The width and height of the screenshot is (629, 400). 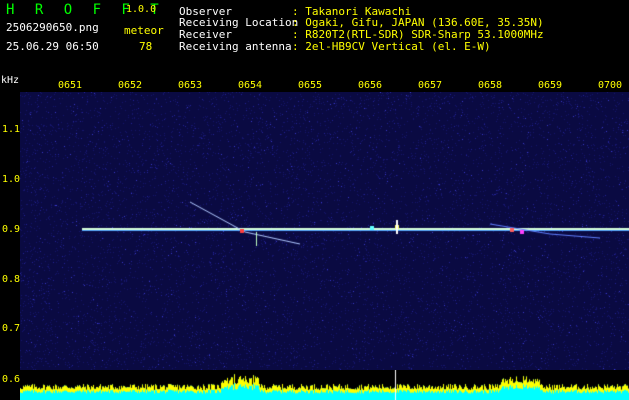 What do you see at coordinates (391, 46) in the screenshot?
I see `info-value-antenna: : 2el-HB9CV Vertical (el. E-W)` at bounding box center [391, 46].